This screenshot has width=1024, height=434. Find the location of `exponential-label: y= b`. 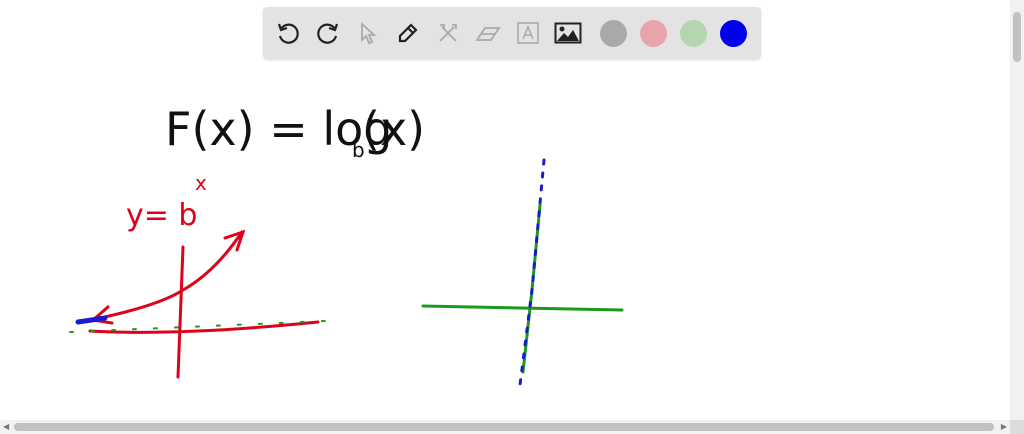

exponential-label: y= b is located at coordinates (161, 215).